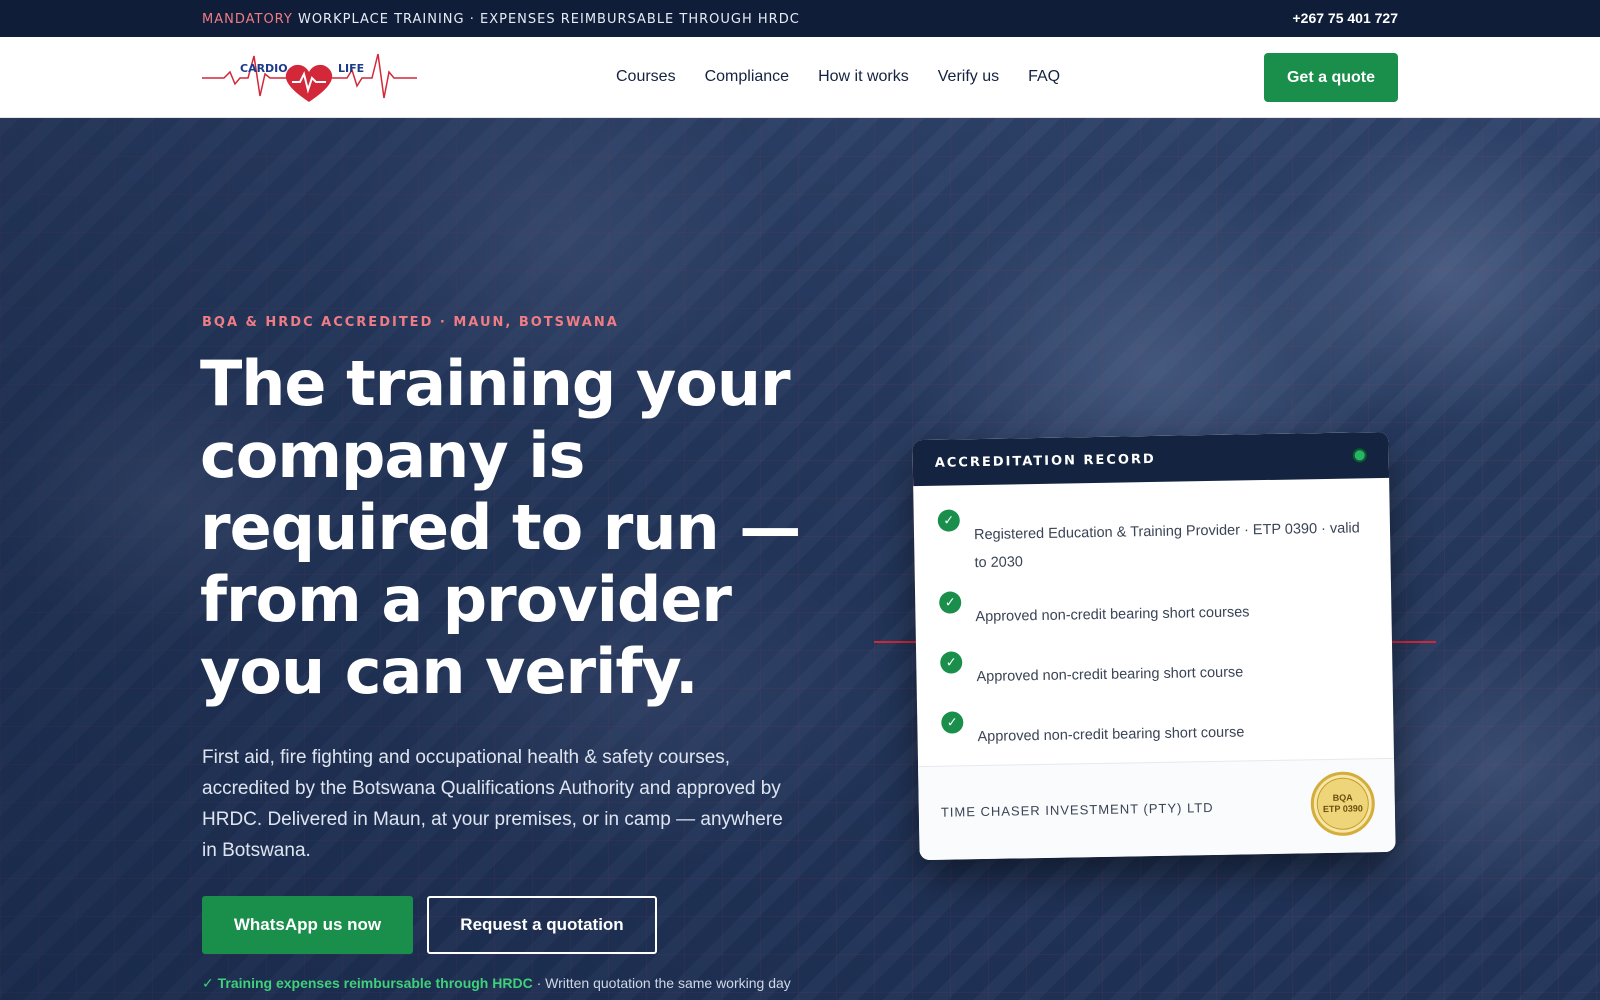 The width and height of the screenshot is (1600, 1000). What do you see at coordinates (1346, 18) in the screenshot?
I see `phone-link: +267 75 401 727` at bounding box center [1346, 18].